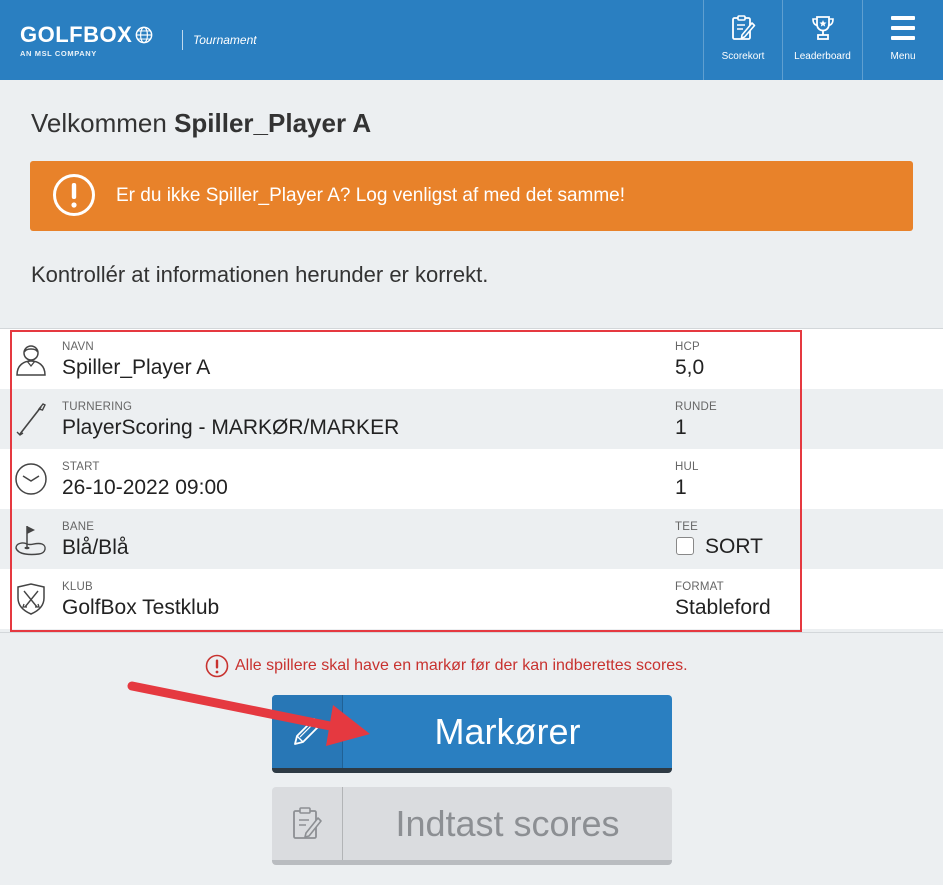 The image size is (943, 885). Describe the element at coordinates (696, 407) in the screenshot. I see `field-label: RUNDE` at that location.